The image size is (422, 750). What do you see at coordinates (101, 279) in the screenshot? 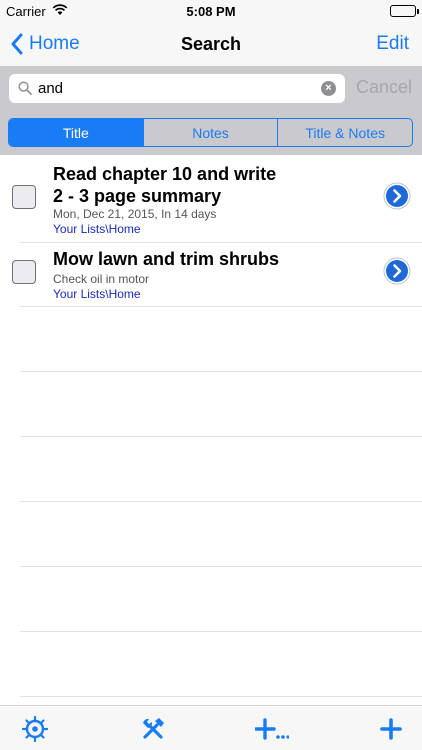
I see `task-note: Check oil in motor` at bounding box center [101, 279].